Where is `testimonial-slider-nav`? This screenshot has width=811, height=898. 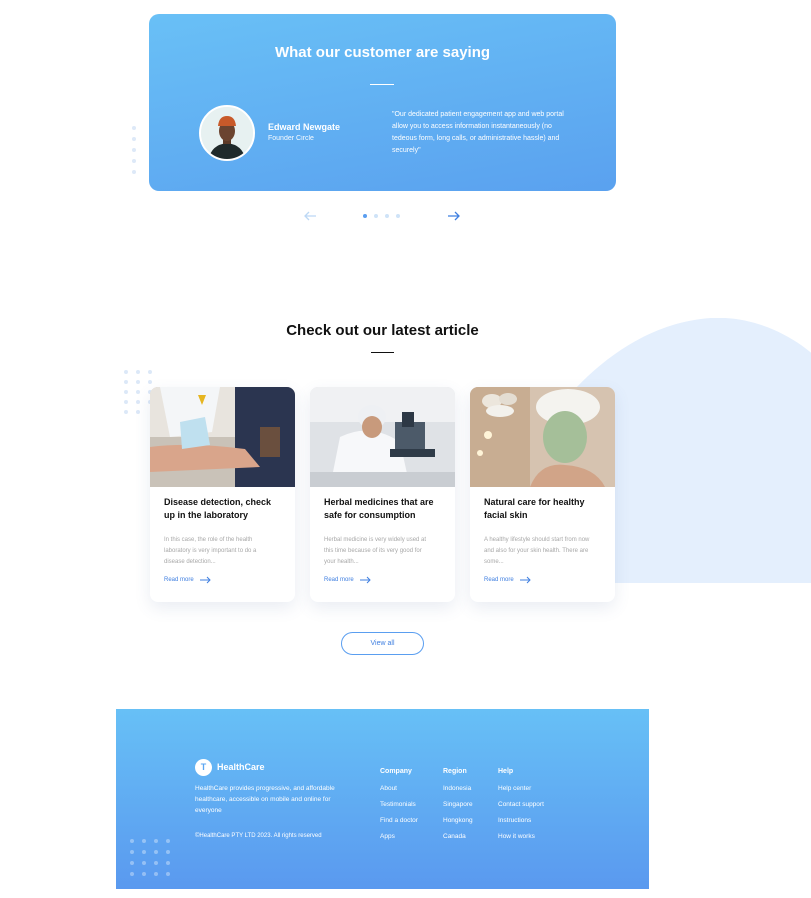 testimonial-slider-nav is located at coordinates (382, 216).